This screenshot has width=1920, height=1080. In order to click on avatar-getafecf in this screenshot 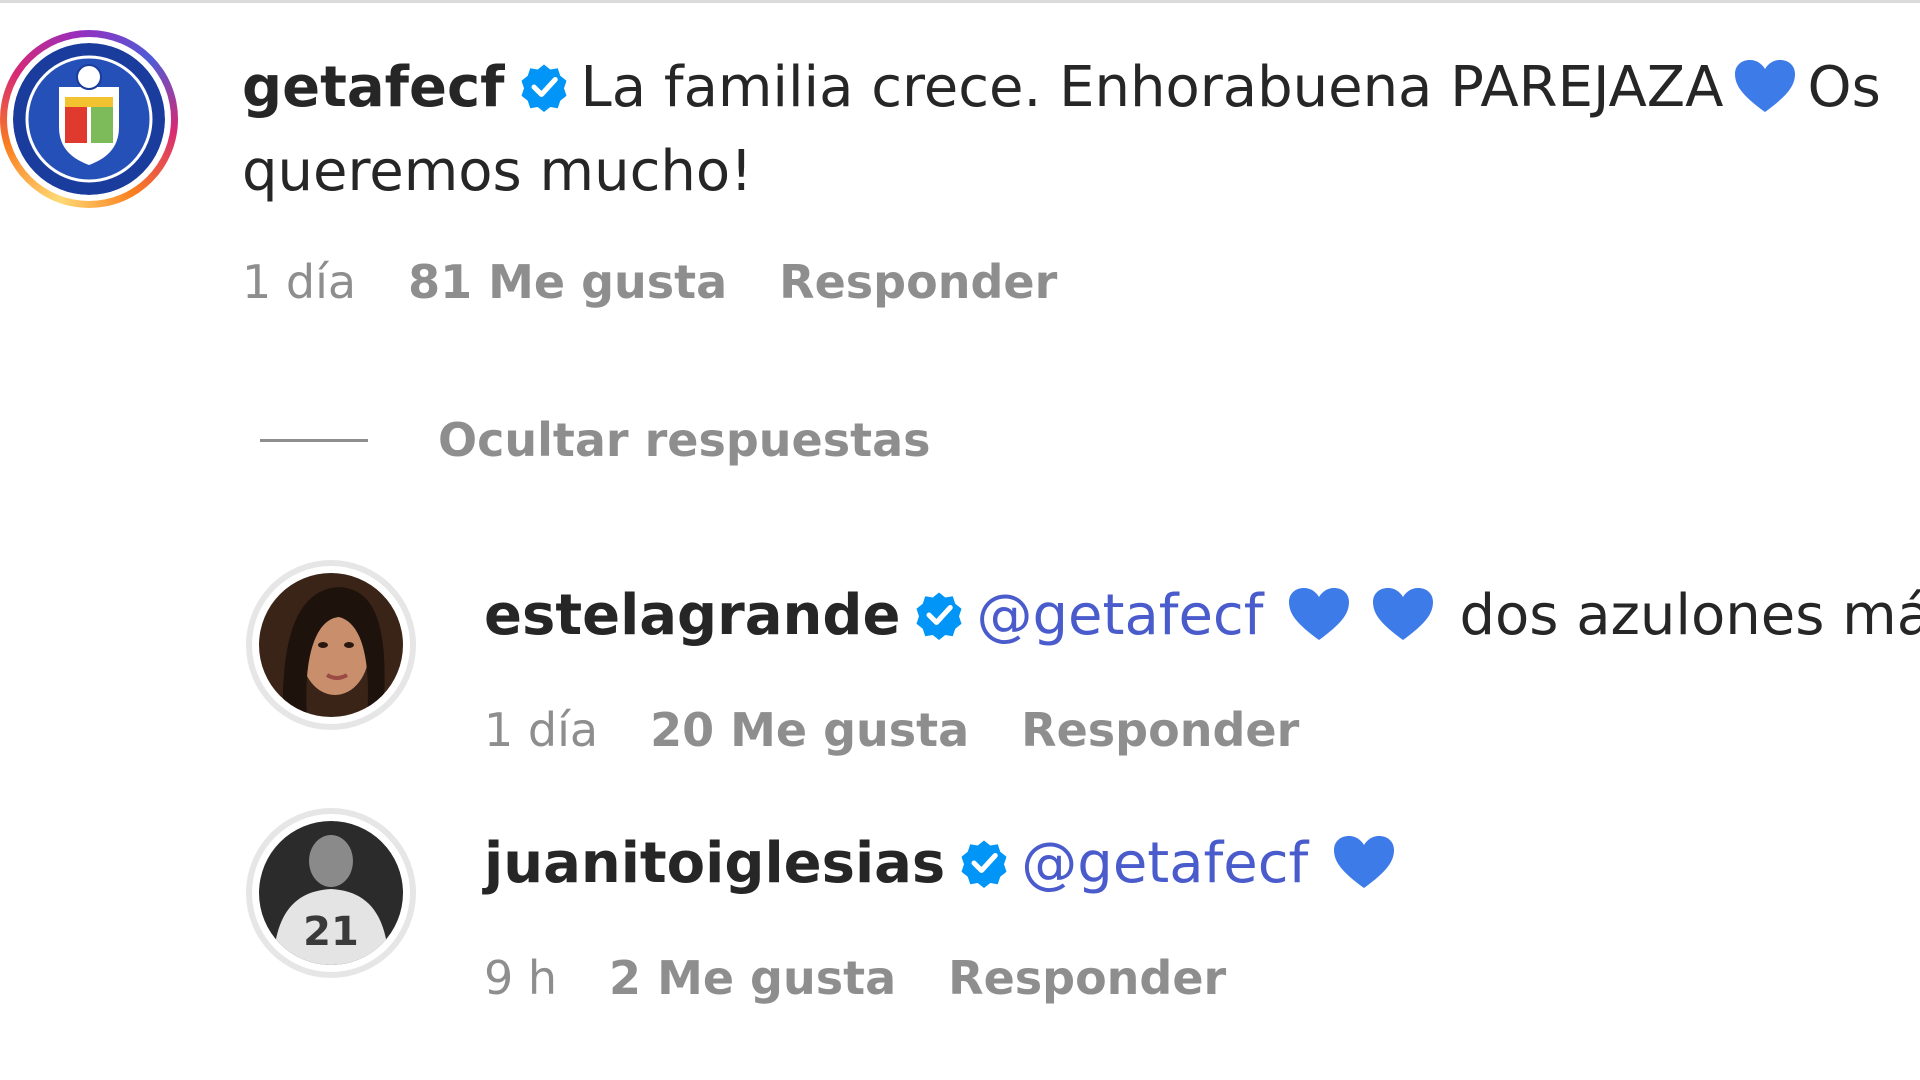, I will do `click(89, 119)`.